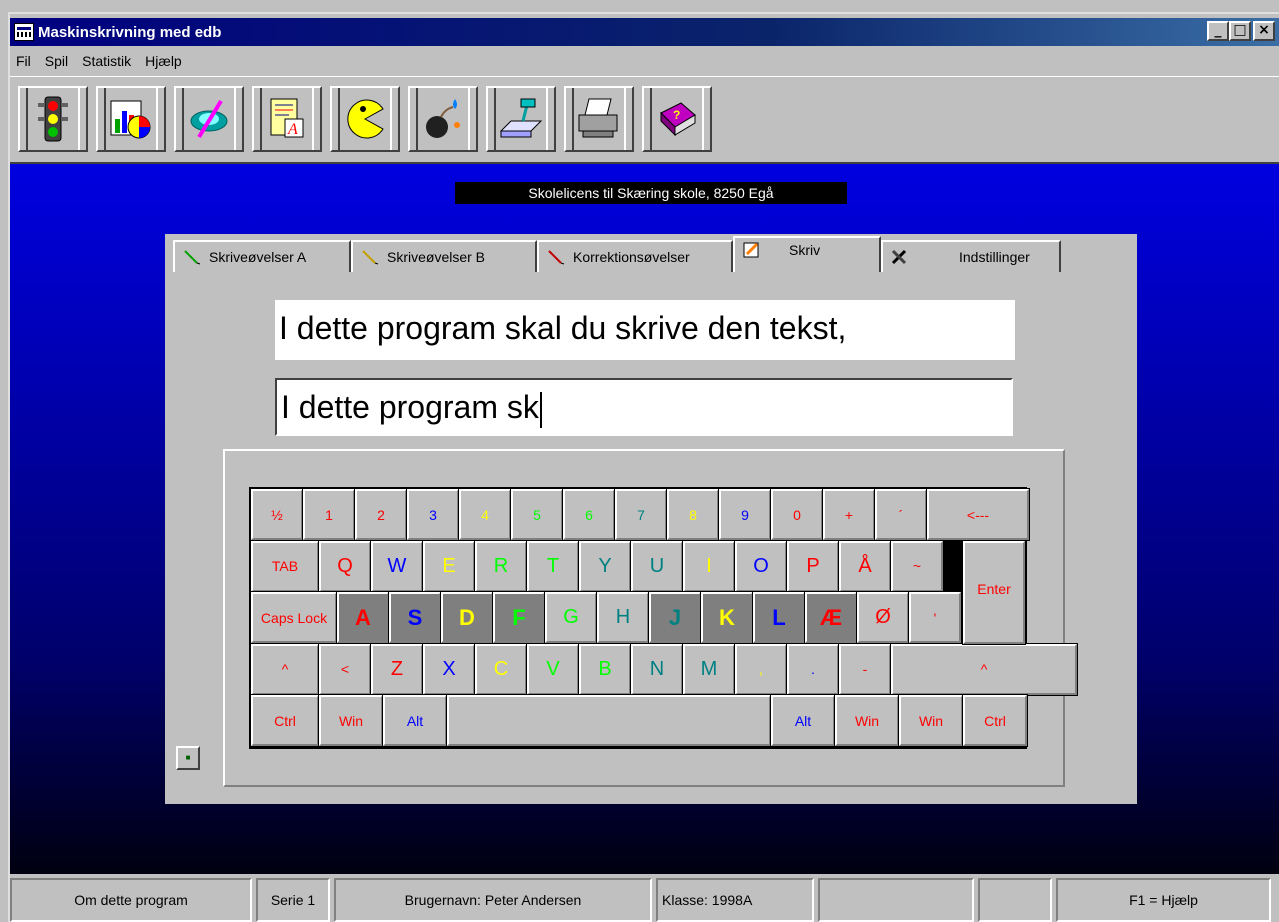 The image size is (1279, 922). I want to click on key-u: U, so click(657, 566).